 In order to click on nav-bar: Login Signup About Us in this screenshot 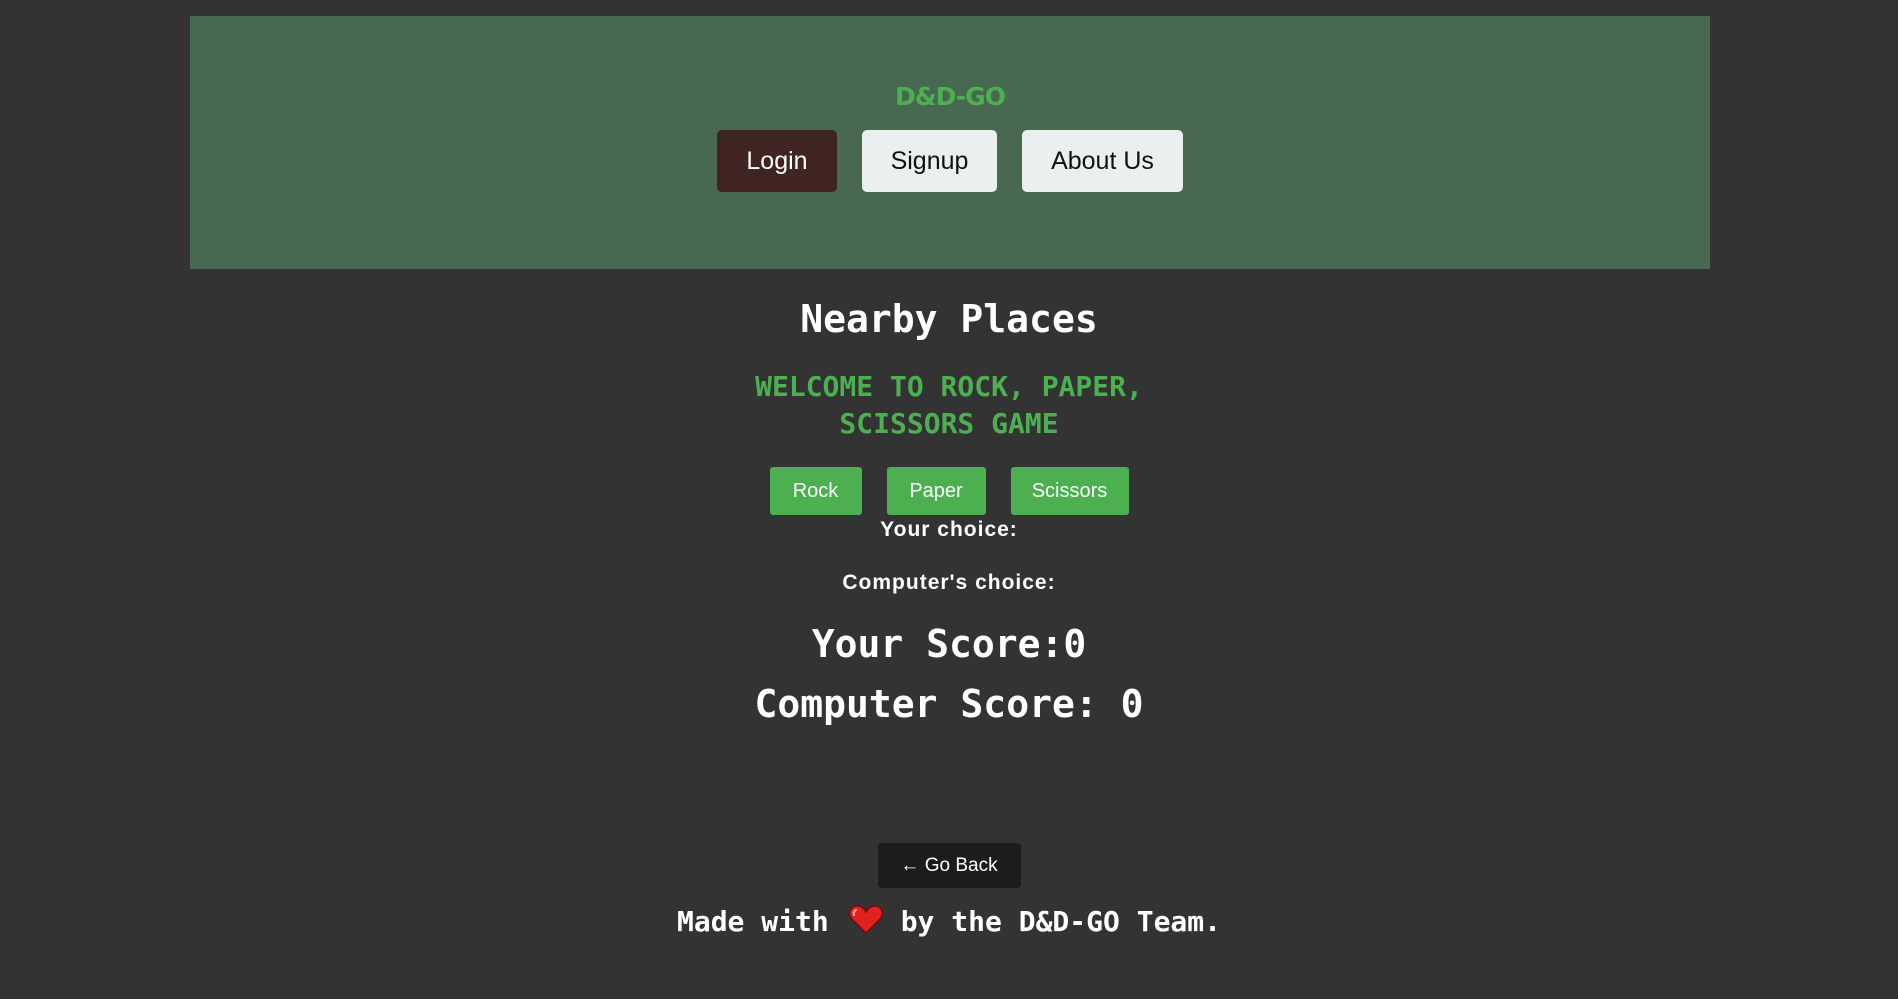, I will do `click(950, 161)`.